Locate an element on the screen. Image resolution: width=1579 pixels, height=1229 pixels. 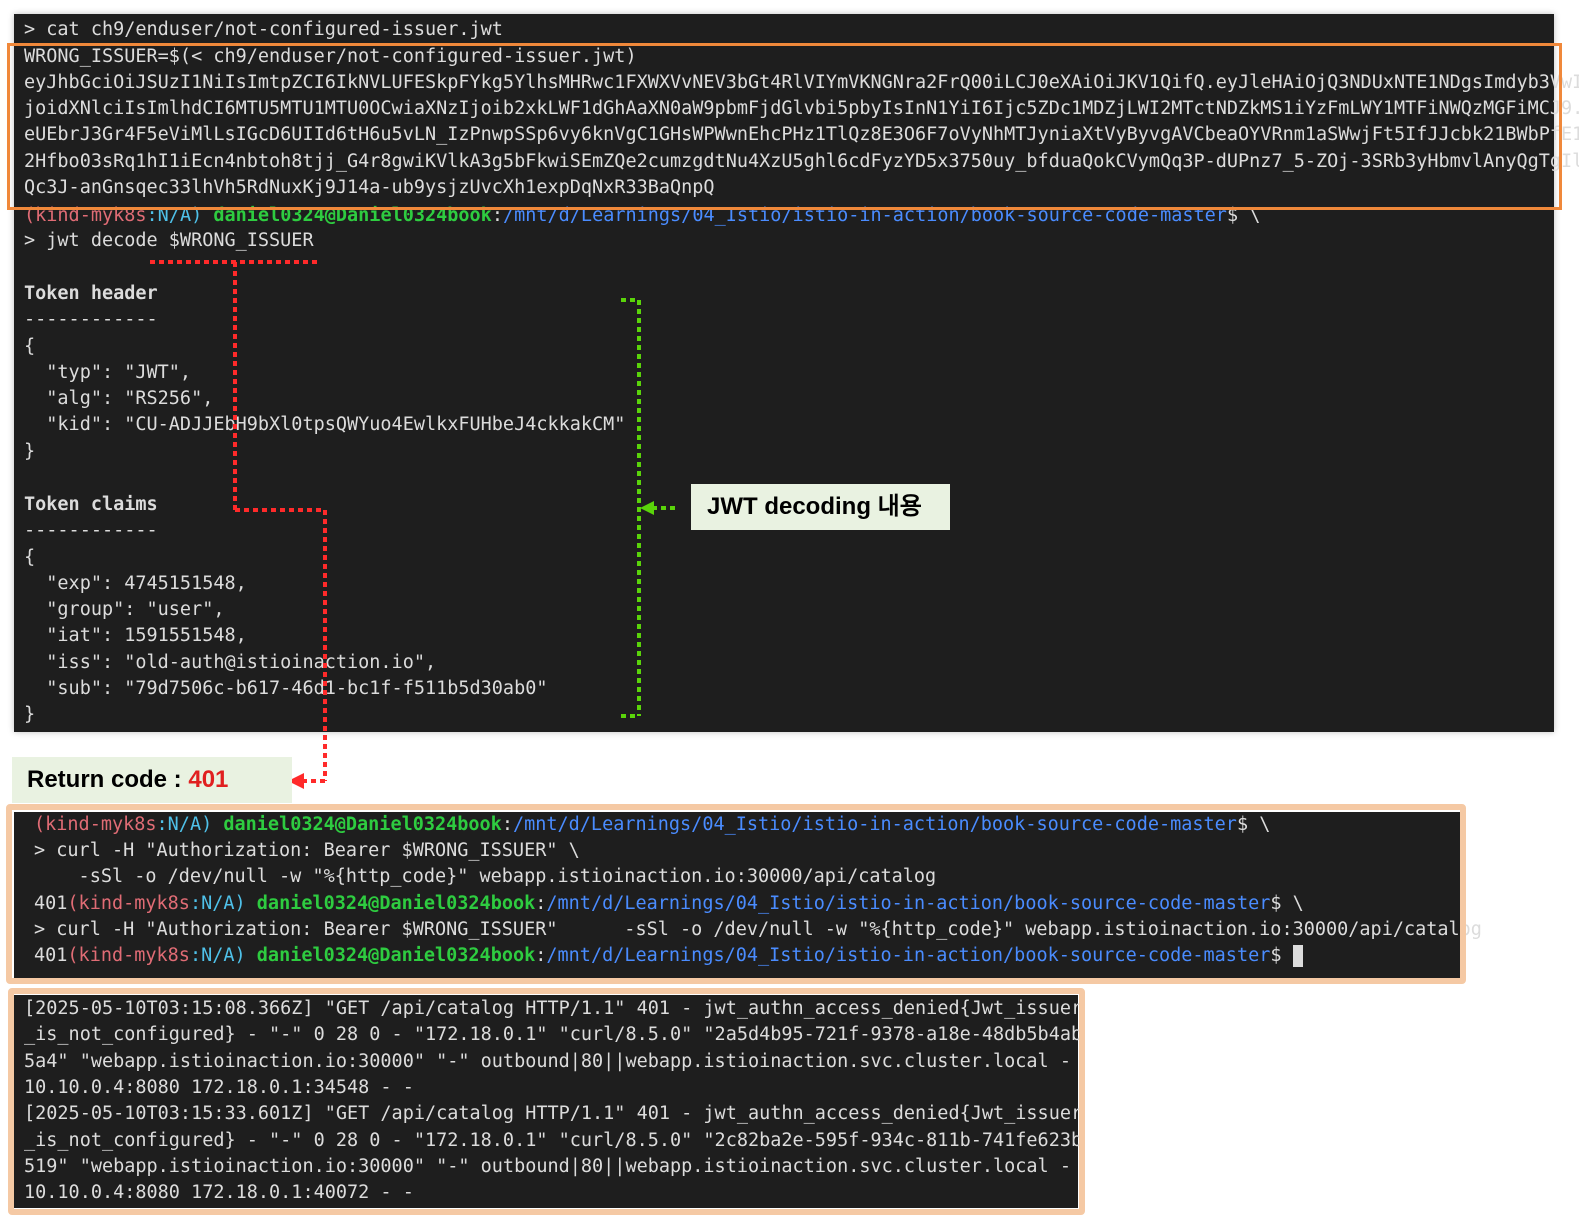
green-arrow-head is located at coordinates (647, 508).